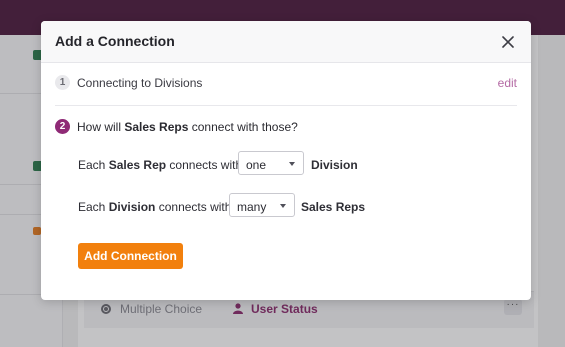 This screenshot has width=565, height=347. I want to click on row-subject: Sales Rep, so click(137, 165).